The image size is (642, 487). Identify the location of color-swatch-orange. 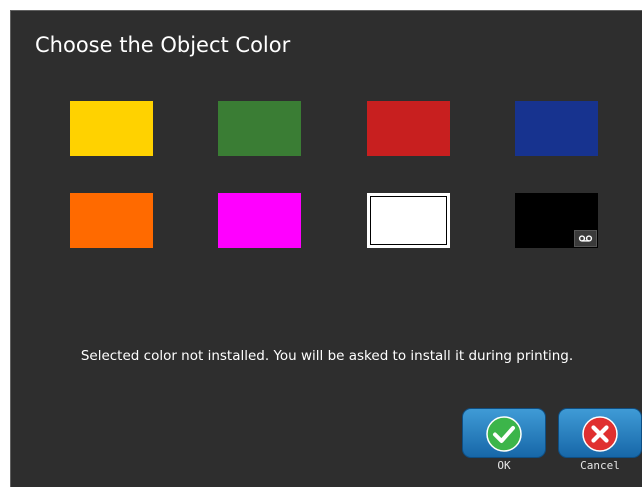
(111, 220).